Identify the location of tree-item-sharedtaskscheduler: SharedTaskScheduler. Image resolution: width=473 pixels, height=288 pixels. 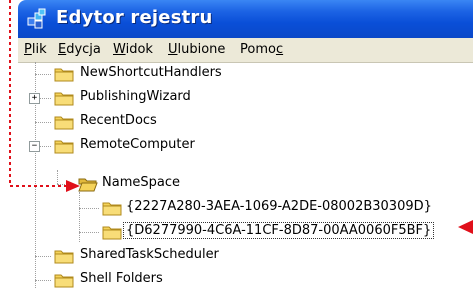
(245, 256).